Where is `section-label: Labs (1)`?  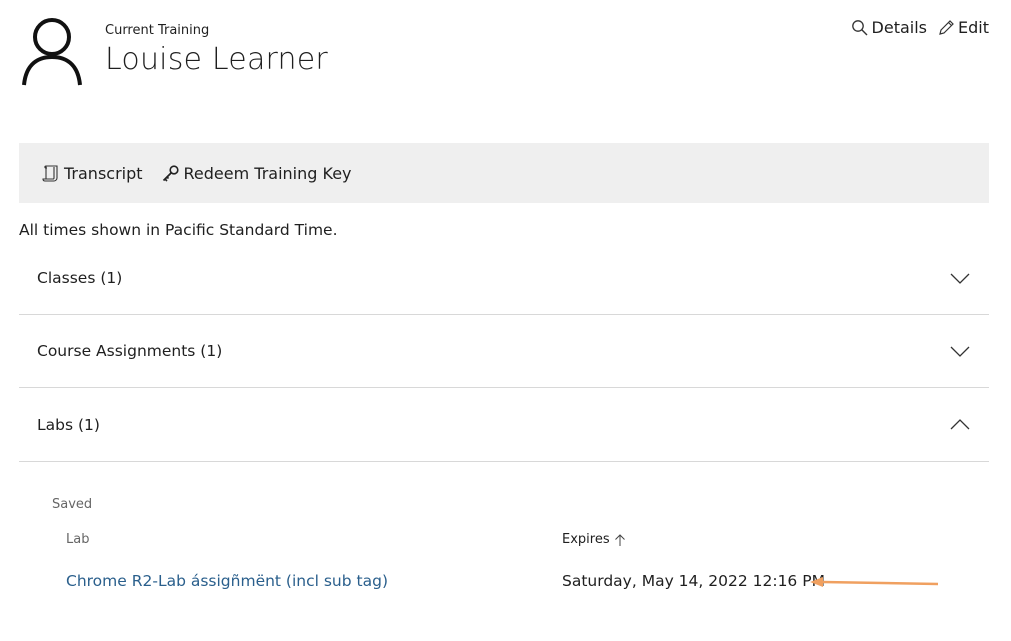 section-label: Labs (1) is located at coordinates (68, 424).